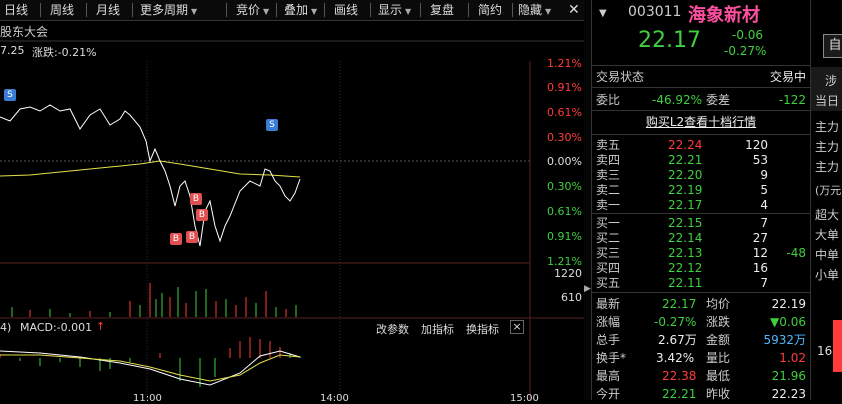 The image size is (842, 404). What do you see at coordinates (608, 100) in the screenshot?
I see `weibi-label: 委比` at bounding box center [608, 100].